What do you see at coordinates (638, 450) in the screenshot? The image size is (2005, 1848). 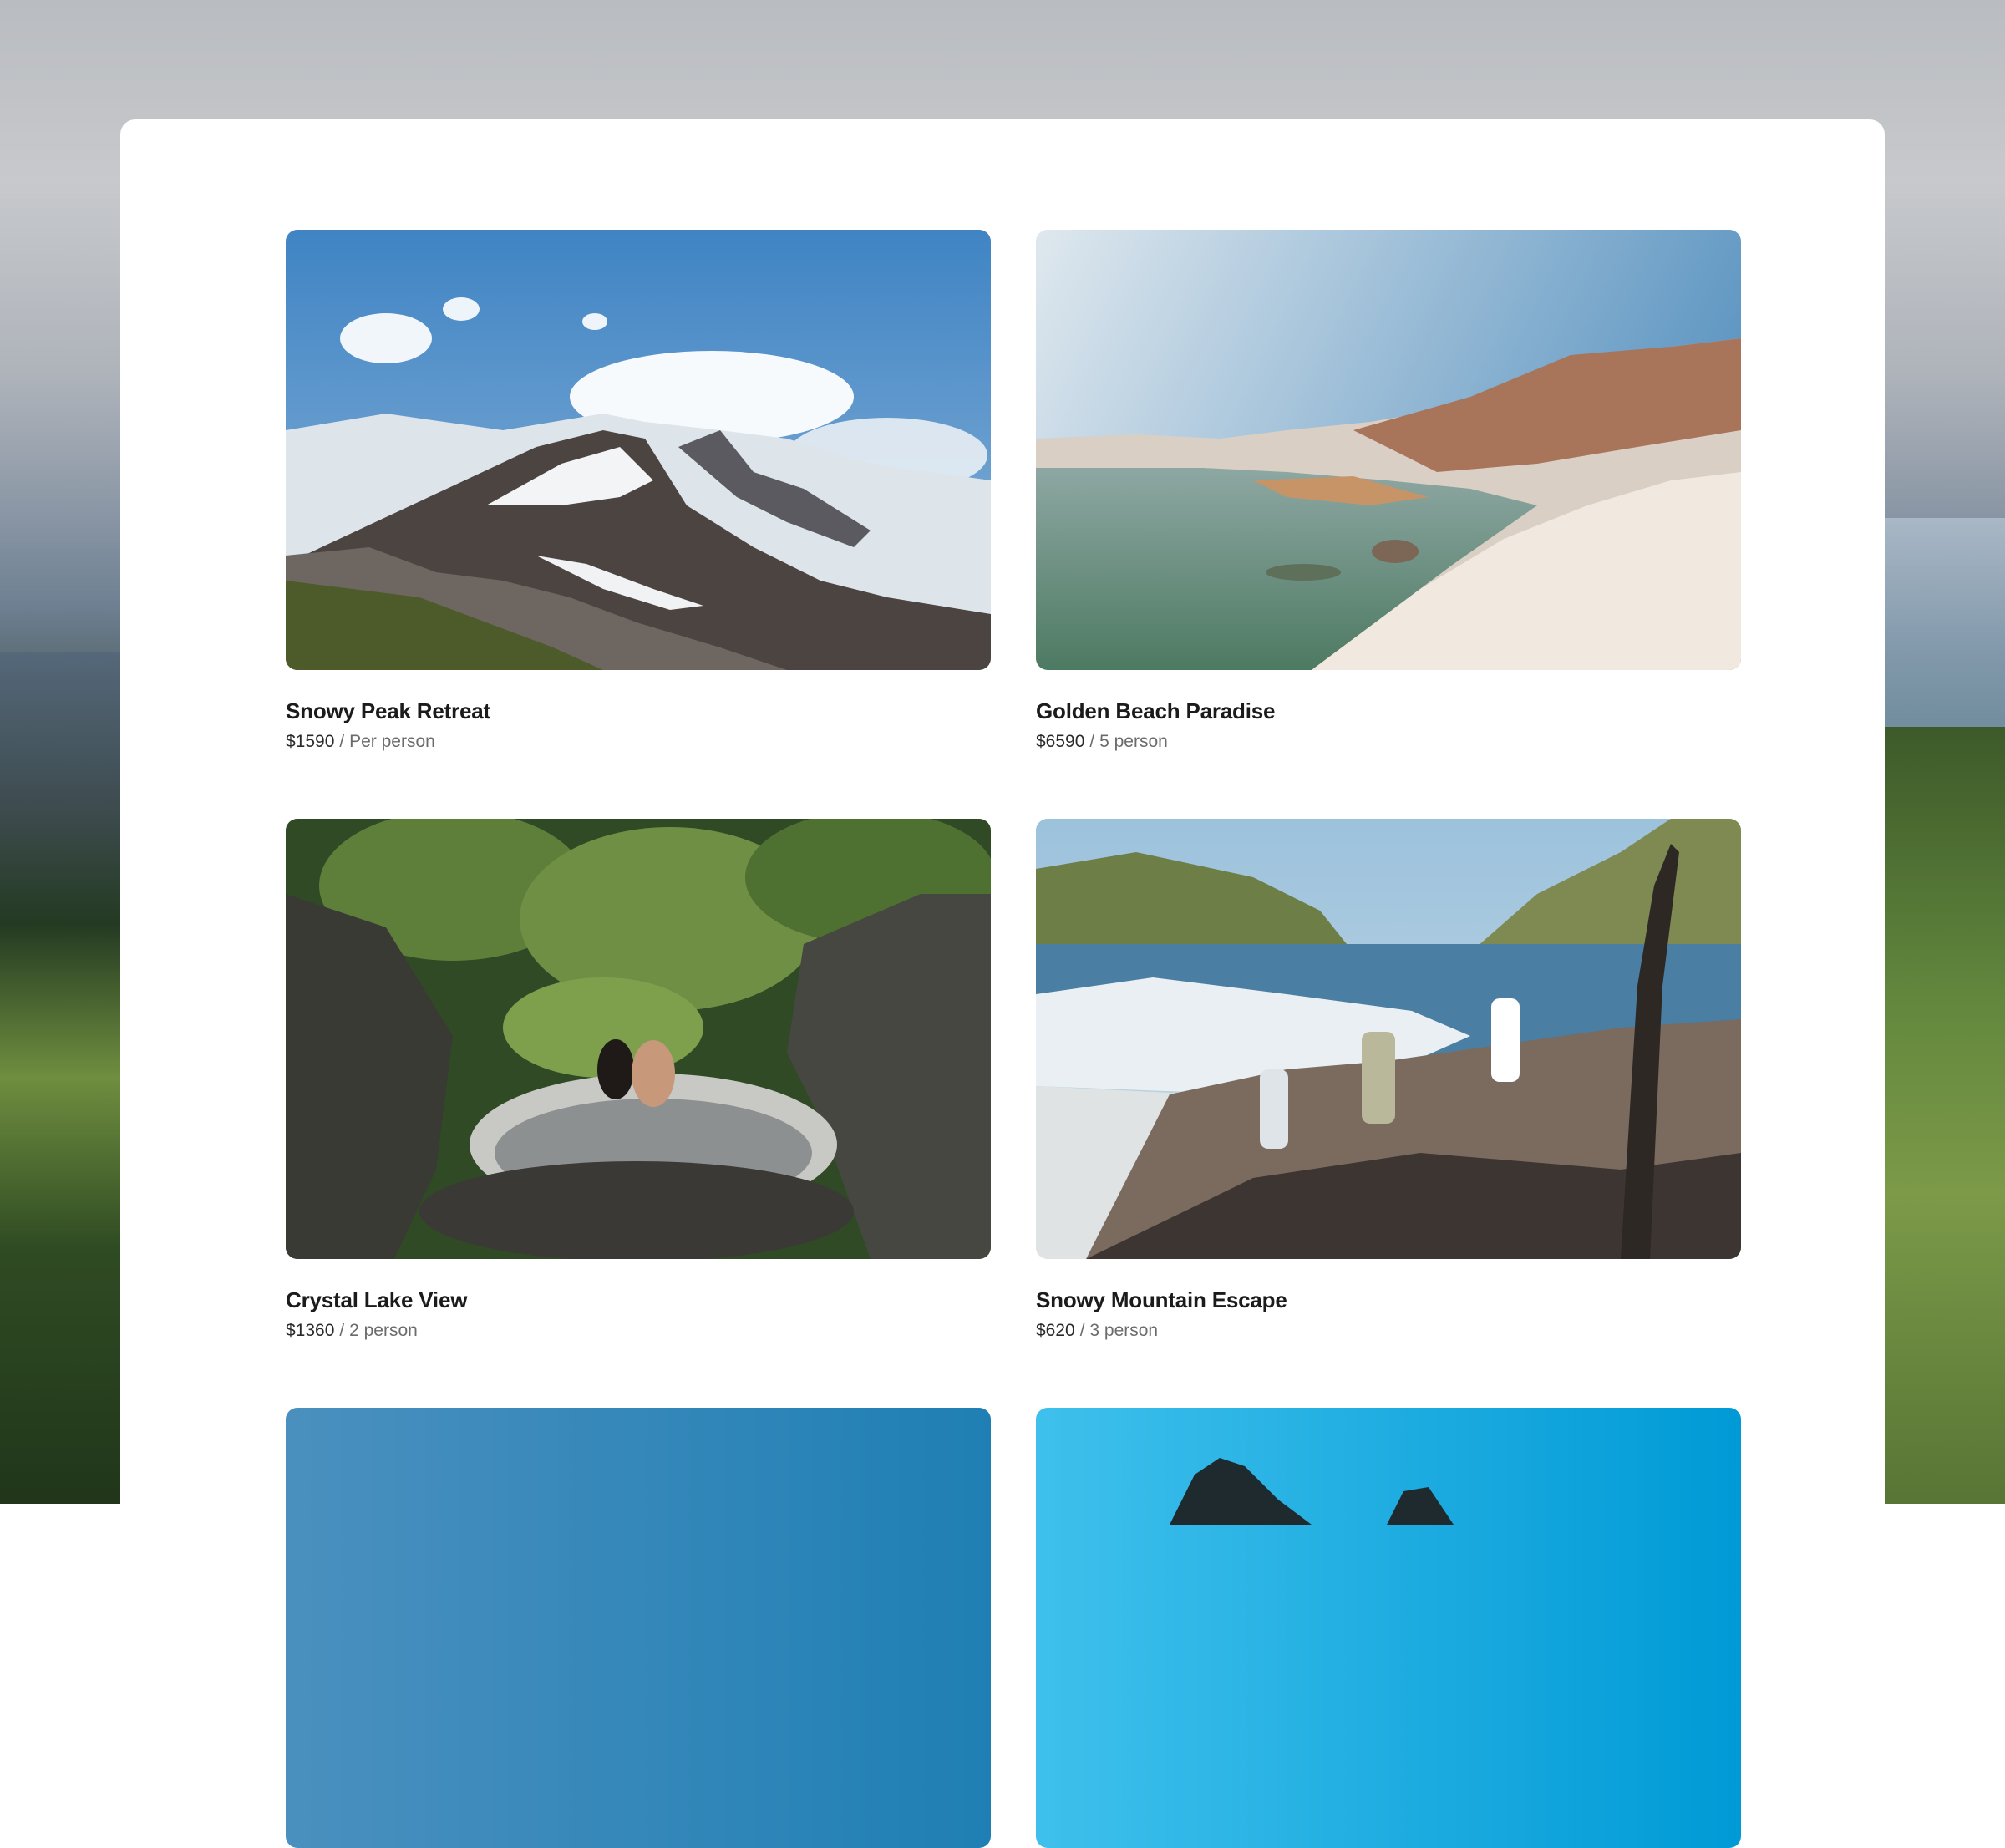 I see `snowy-mountain-photo` at bounding box center [638, 450].